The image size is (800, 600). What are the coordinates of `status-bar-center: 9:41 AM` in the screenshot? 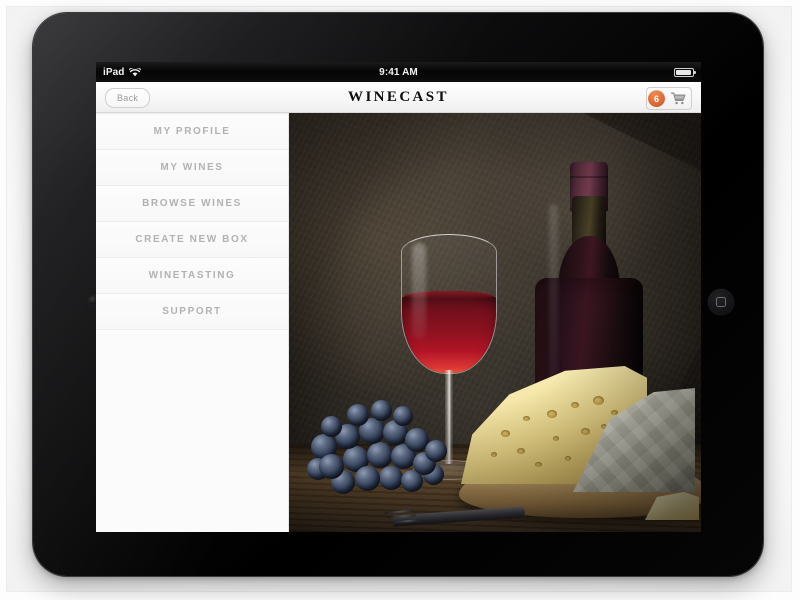 It's located at (398, 72).